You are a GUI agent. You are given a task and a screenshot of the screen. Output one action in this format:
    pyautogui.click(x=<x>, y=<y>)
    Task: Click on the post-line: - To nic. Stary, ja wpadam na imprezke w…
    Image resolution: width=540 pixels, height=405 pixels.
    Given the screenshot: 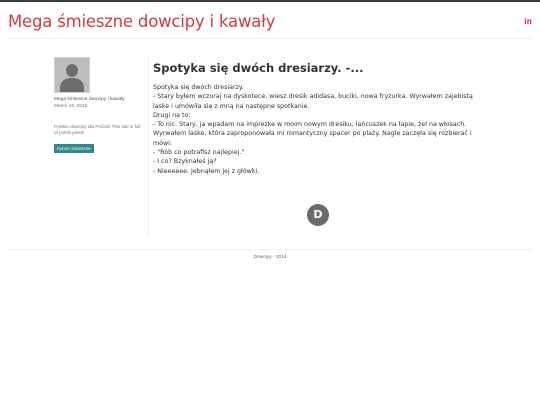 What is the action you would take?
    pyautogui.click(x=310, y=125)
    